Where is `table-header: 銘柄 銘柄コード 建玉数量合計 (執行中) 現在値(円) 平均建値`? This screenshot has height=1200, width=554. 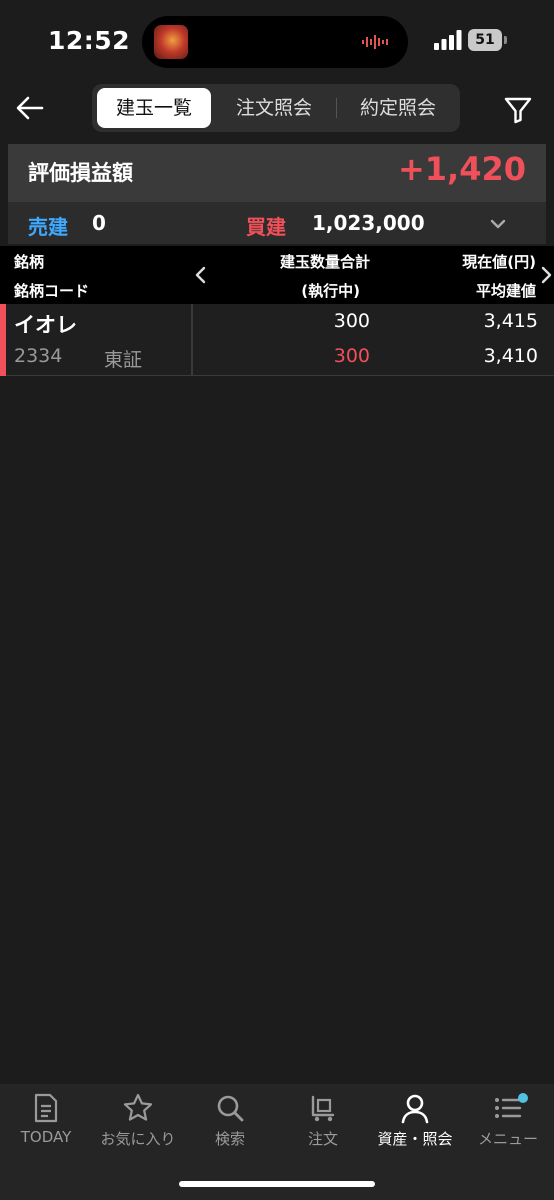
table-header: 銘柄 銘柄コード 建玉数量合計 (執行中) 現在値(円) 平均建値 is located at coordinates (277, 275).